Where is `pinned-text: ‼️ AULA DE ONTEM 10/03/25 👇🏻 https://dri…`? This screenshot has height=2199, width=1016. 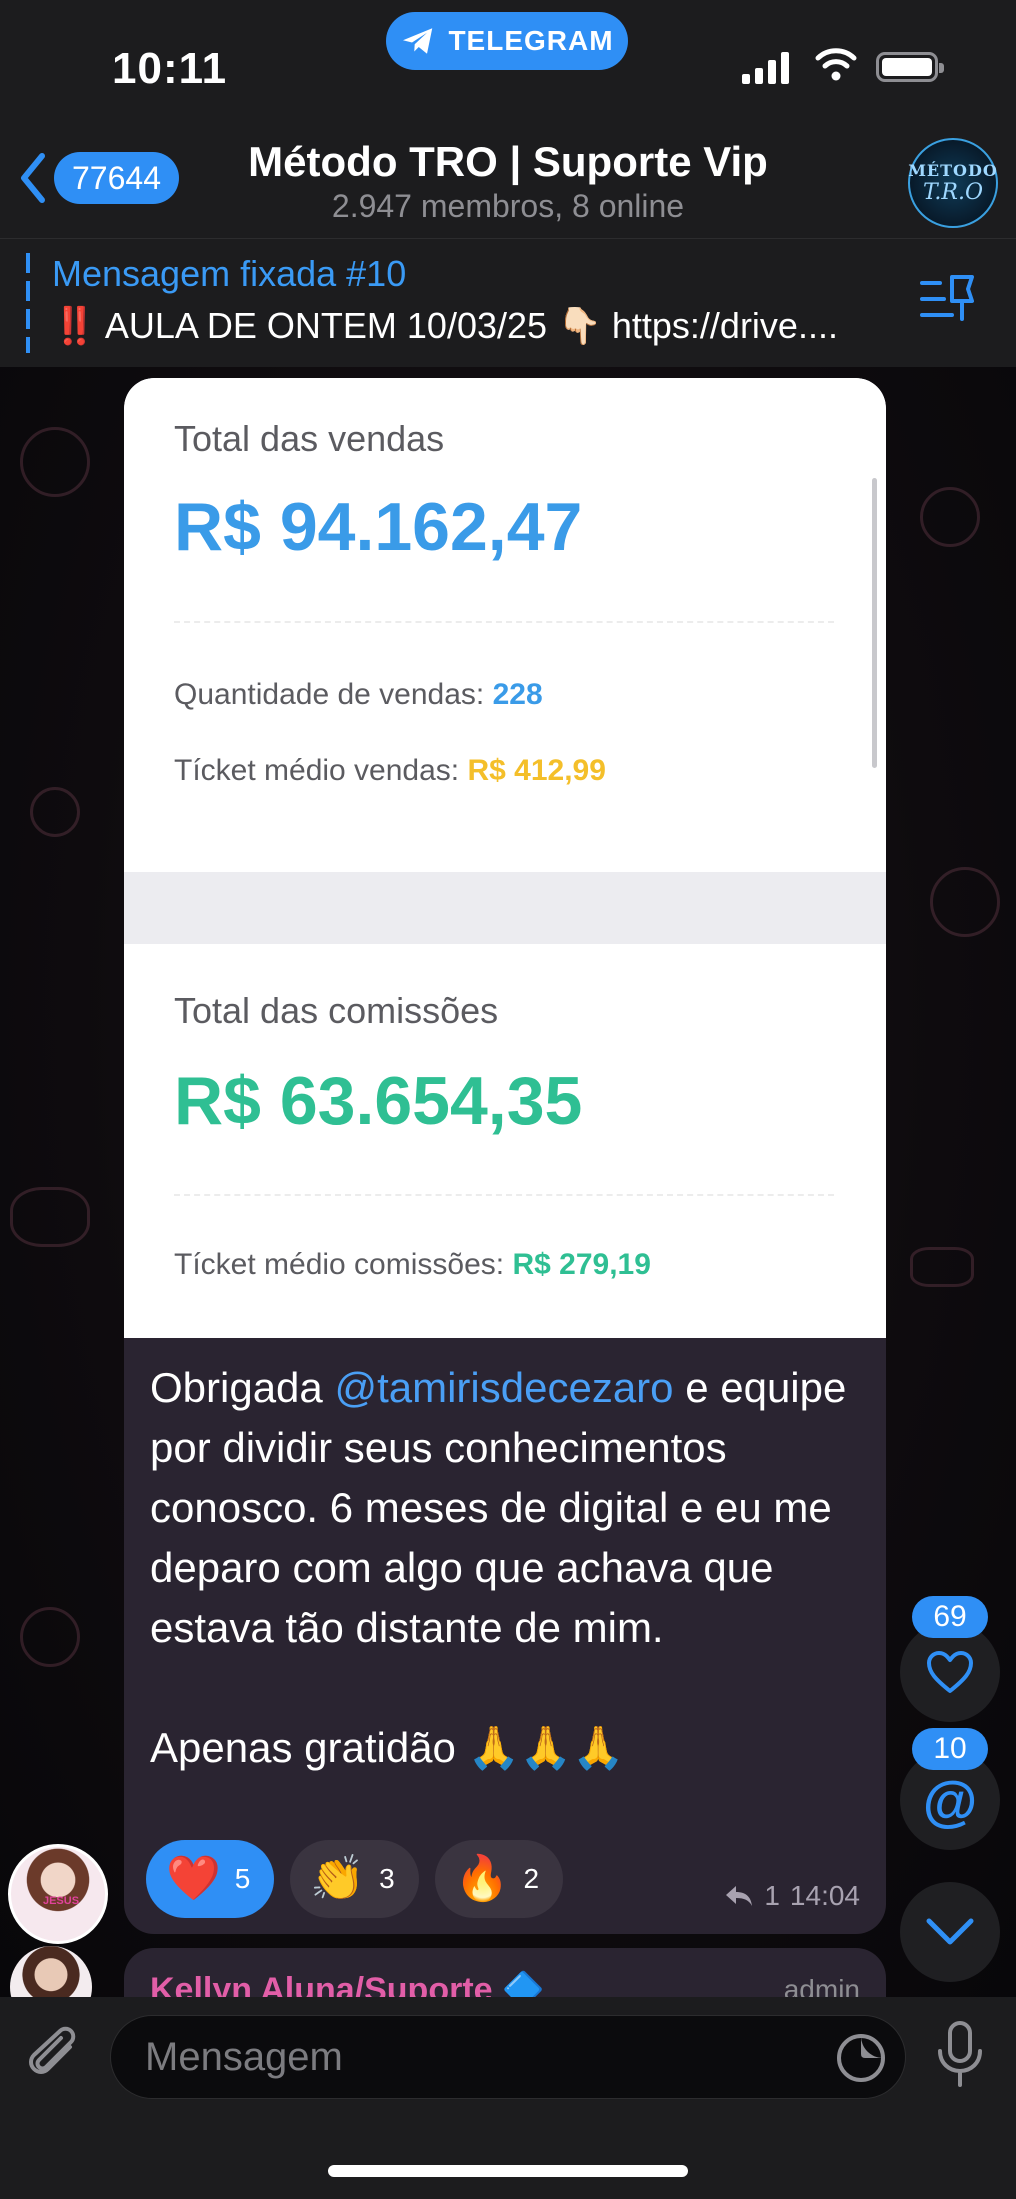
pinned-text: ‼️ AULA DE ONTEM 10/03/25 👇🏻 https://dri… is located at coordinates (445, 325).